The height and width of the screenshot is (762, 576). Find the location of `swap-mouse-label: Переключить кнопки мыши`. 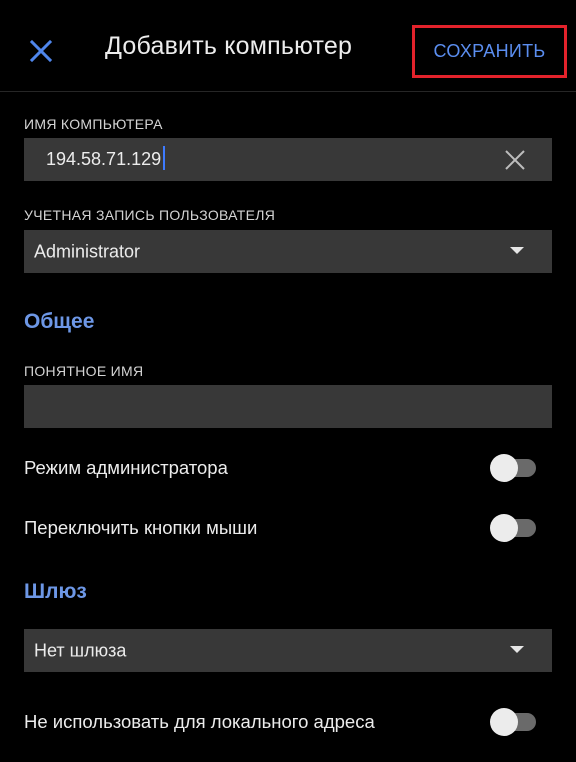

swap-mouse-label: Переключить кнопки мыши is located at coordinates (141, 527).